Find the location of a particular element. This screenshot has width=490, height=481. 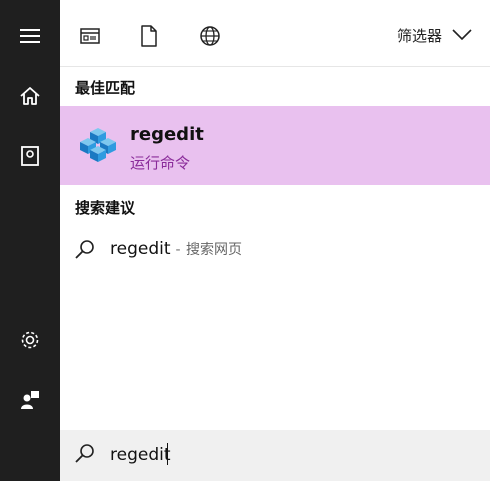

settings-icon is located at coordinates (30, 340).